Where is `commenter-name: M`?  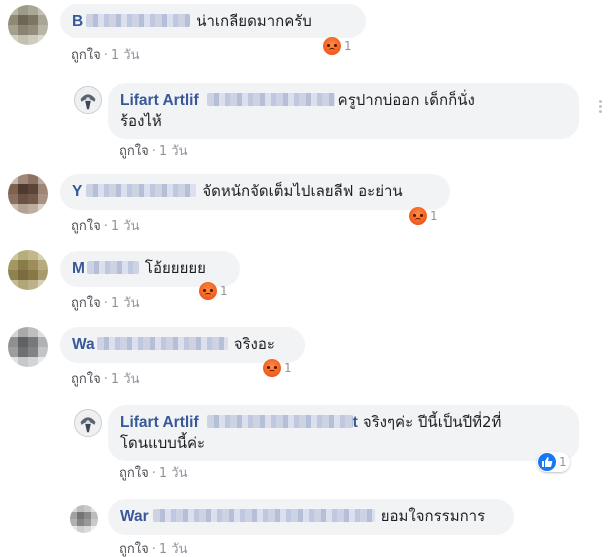
commenter-name: M is located at coordinates (78, 268).